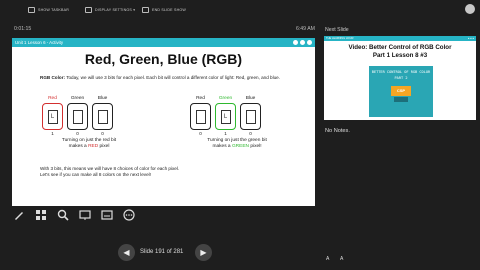  I want to click on show-taskbar-button: SHOW TASKBAR, so click(48, 10).